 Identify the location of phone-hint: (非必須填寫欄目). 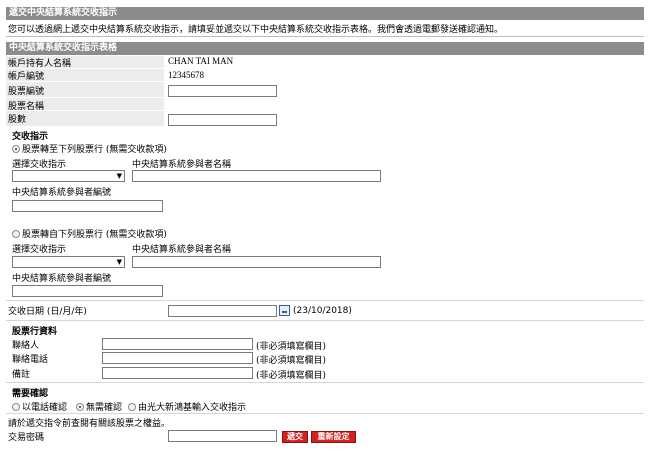
(291, 361).